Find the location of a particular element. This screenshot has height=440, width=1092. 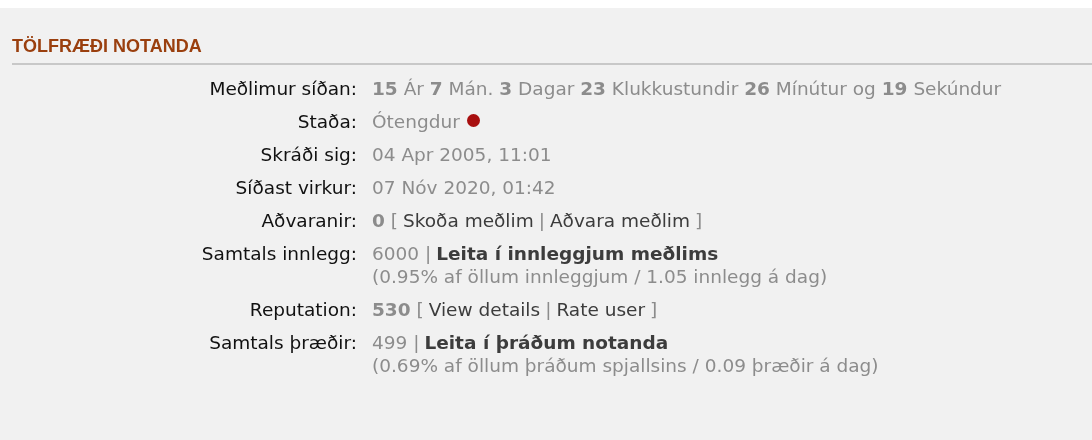

link: Rate user is located at coordinates (601, 309).